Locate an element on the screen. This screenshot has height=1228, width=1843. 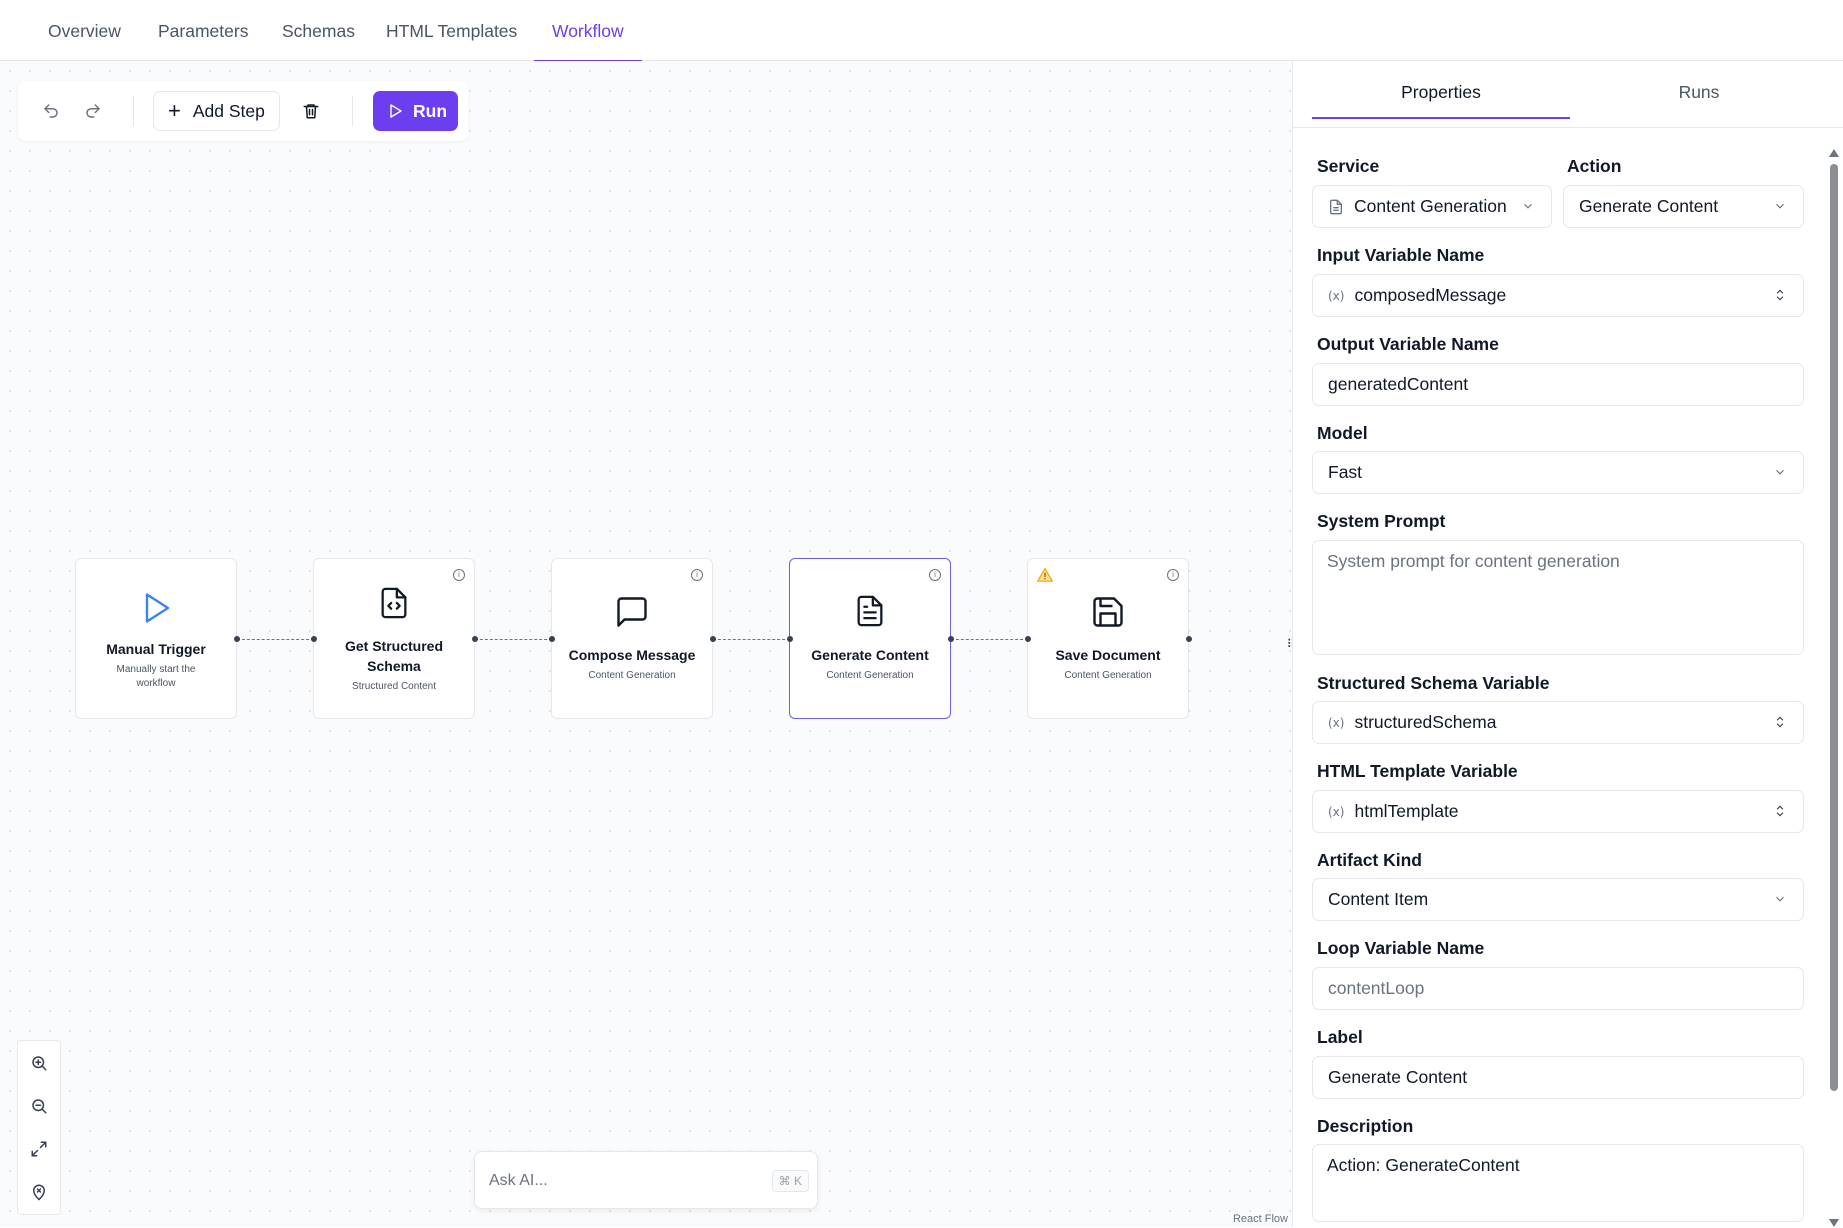
label-field-label: Label is located at coordinates (1340, 1037).